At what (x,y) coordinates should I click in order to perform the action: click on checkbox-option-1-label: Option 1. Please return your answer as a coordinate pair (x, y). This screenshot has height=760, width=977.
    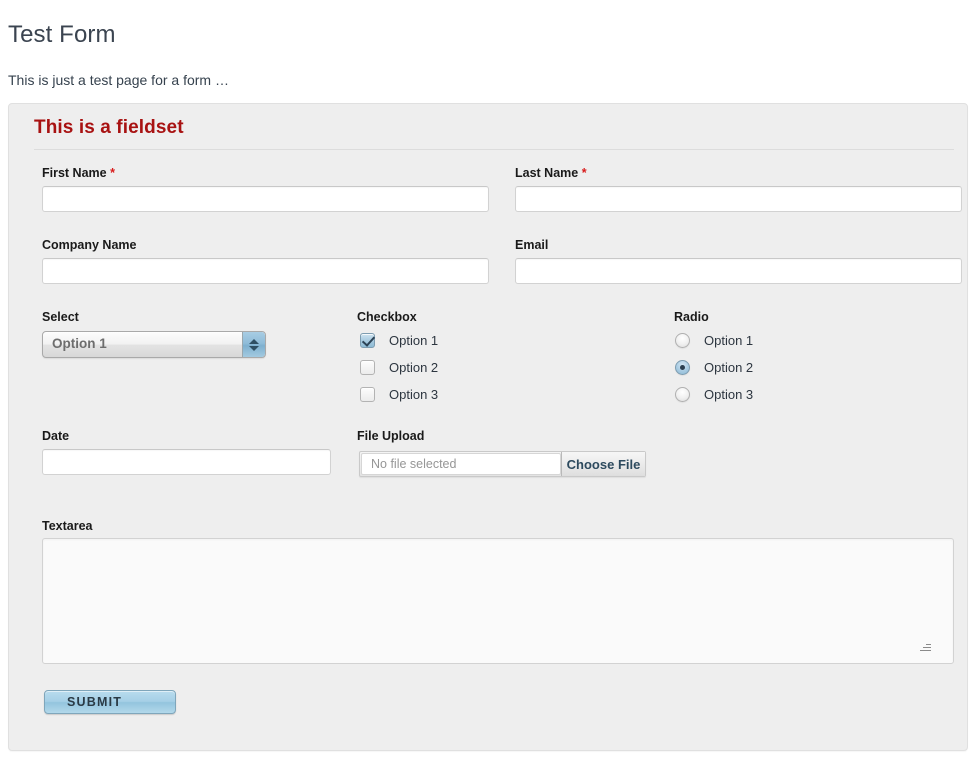
    Looking at the image, I should click on (414, 340).